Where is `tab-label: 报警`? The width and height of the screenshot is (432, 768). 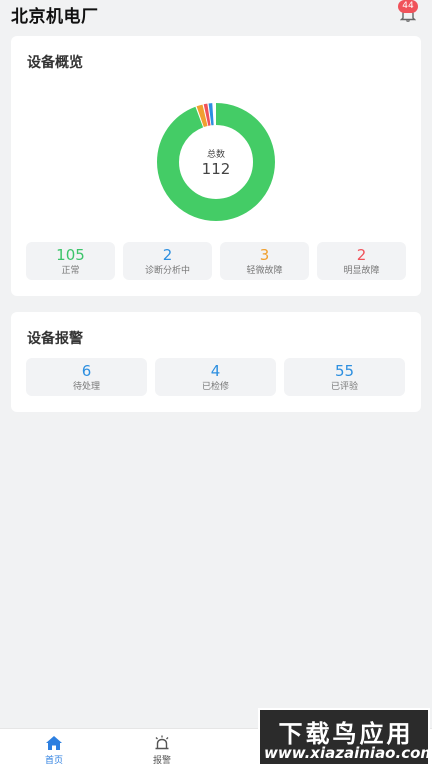 tab-label: 报警 is located at coordinates (161, 761).